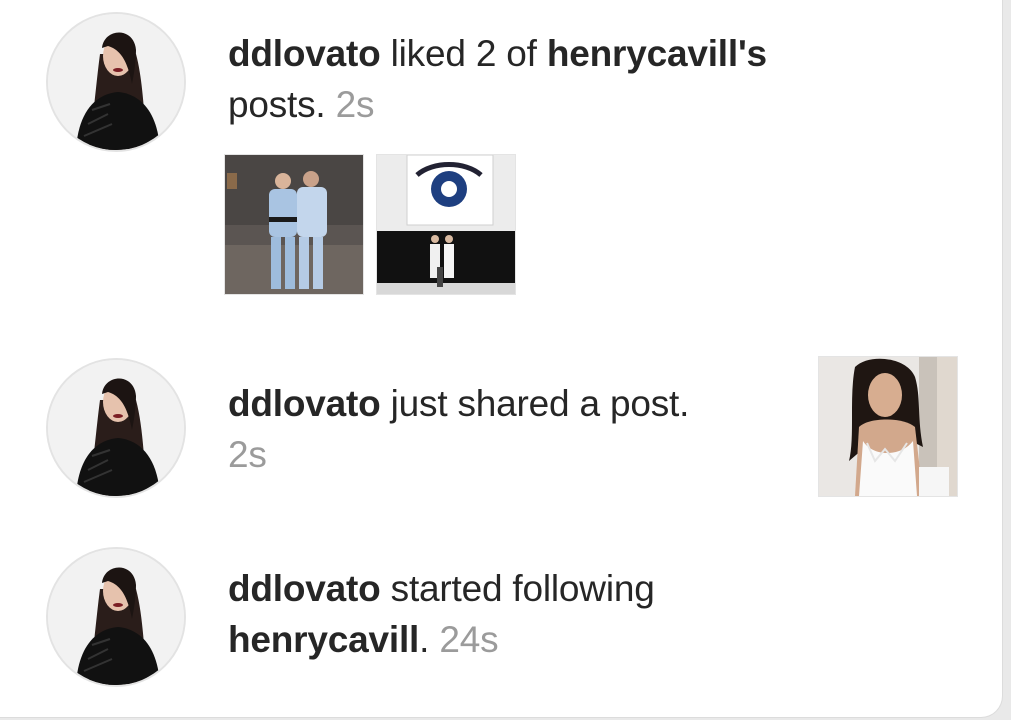 This screenshot has height=720, width=1011. What do you see at coordinates (517, 588) in the screenshot?
I see `notification-action: started following` at bounding box center [517, 588].